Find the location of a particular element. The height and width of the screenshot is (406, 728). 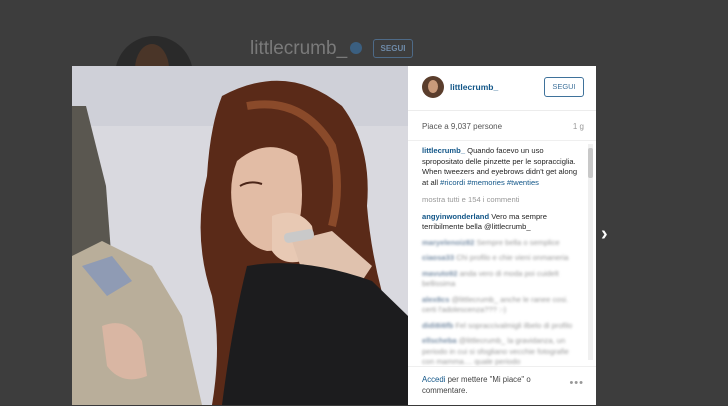

comment-text: Chi profilo e chie vieni onmaneria is located at coordinates (512, 257).